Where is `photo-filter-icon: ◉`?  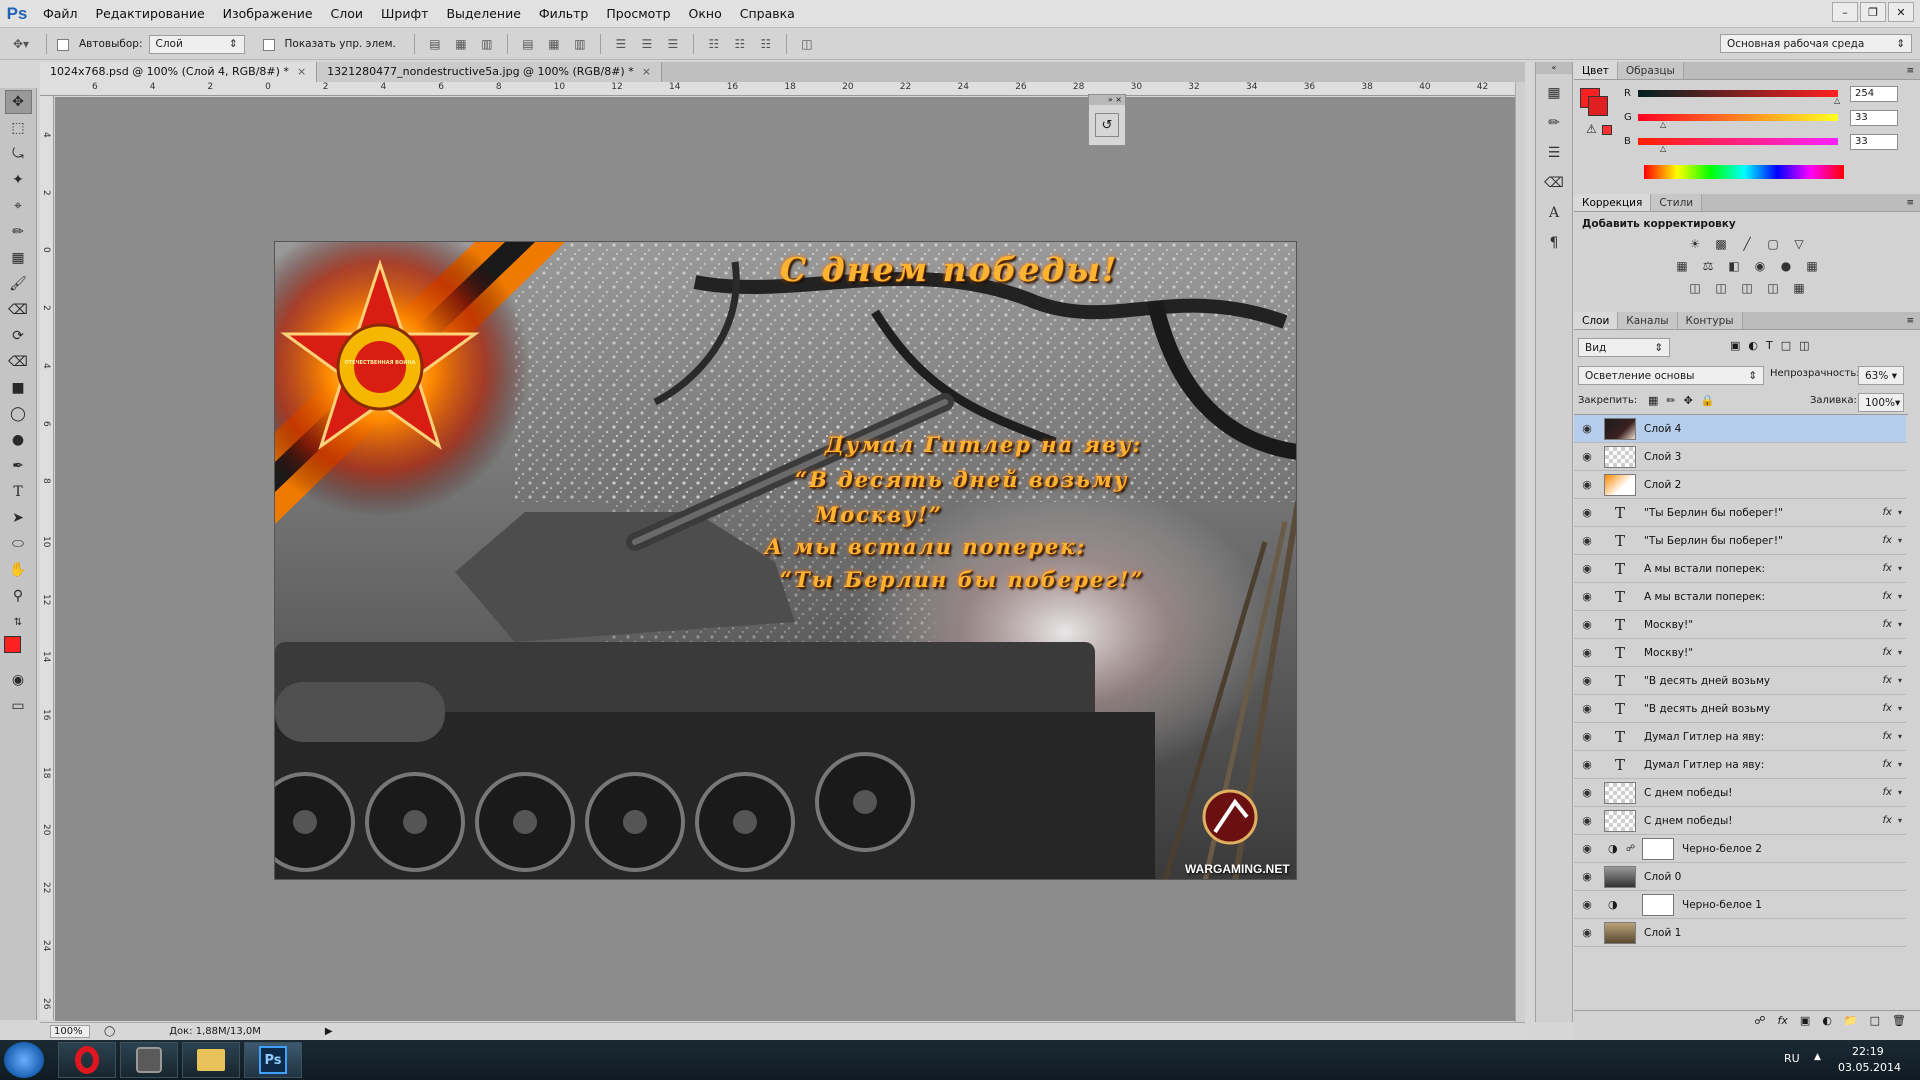
photo-filter-icon: ◉ is located at coordinates (1760, 266).